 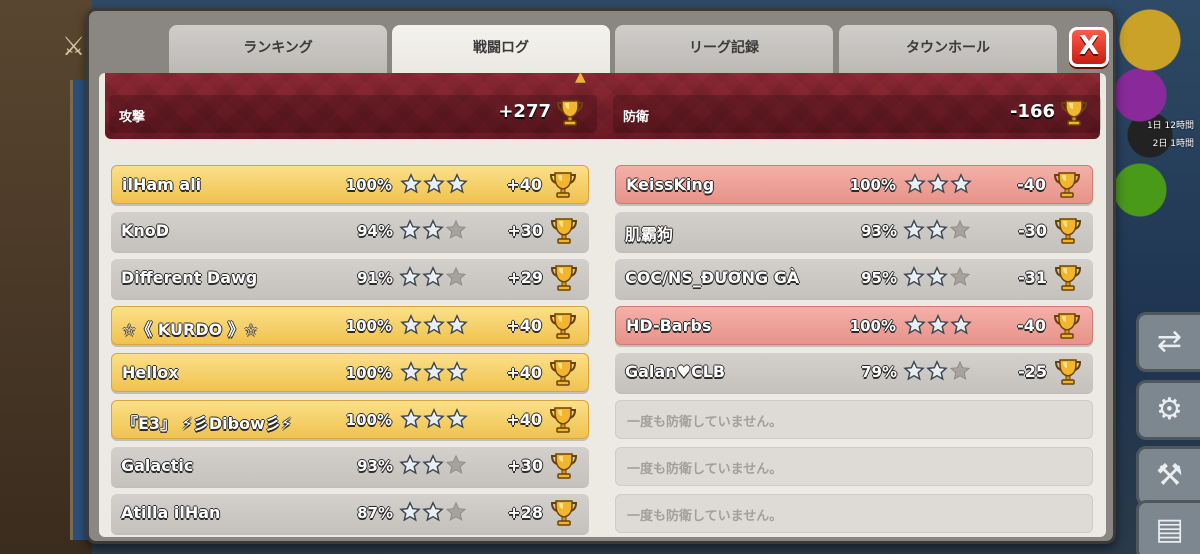 I want to click on attack-log-row: 『E3』 ⚡彡Dibow彡⚡ 100% +40, so click(x=350, y=419).